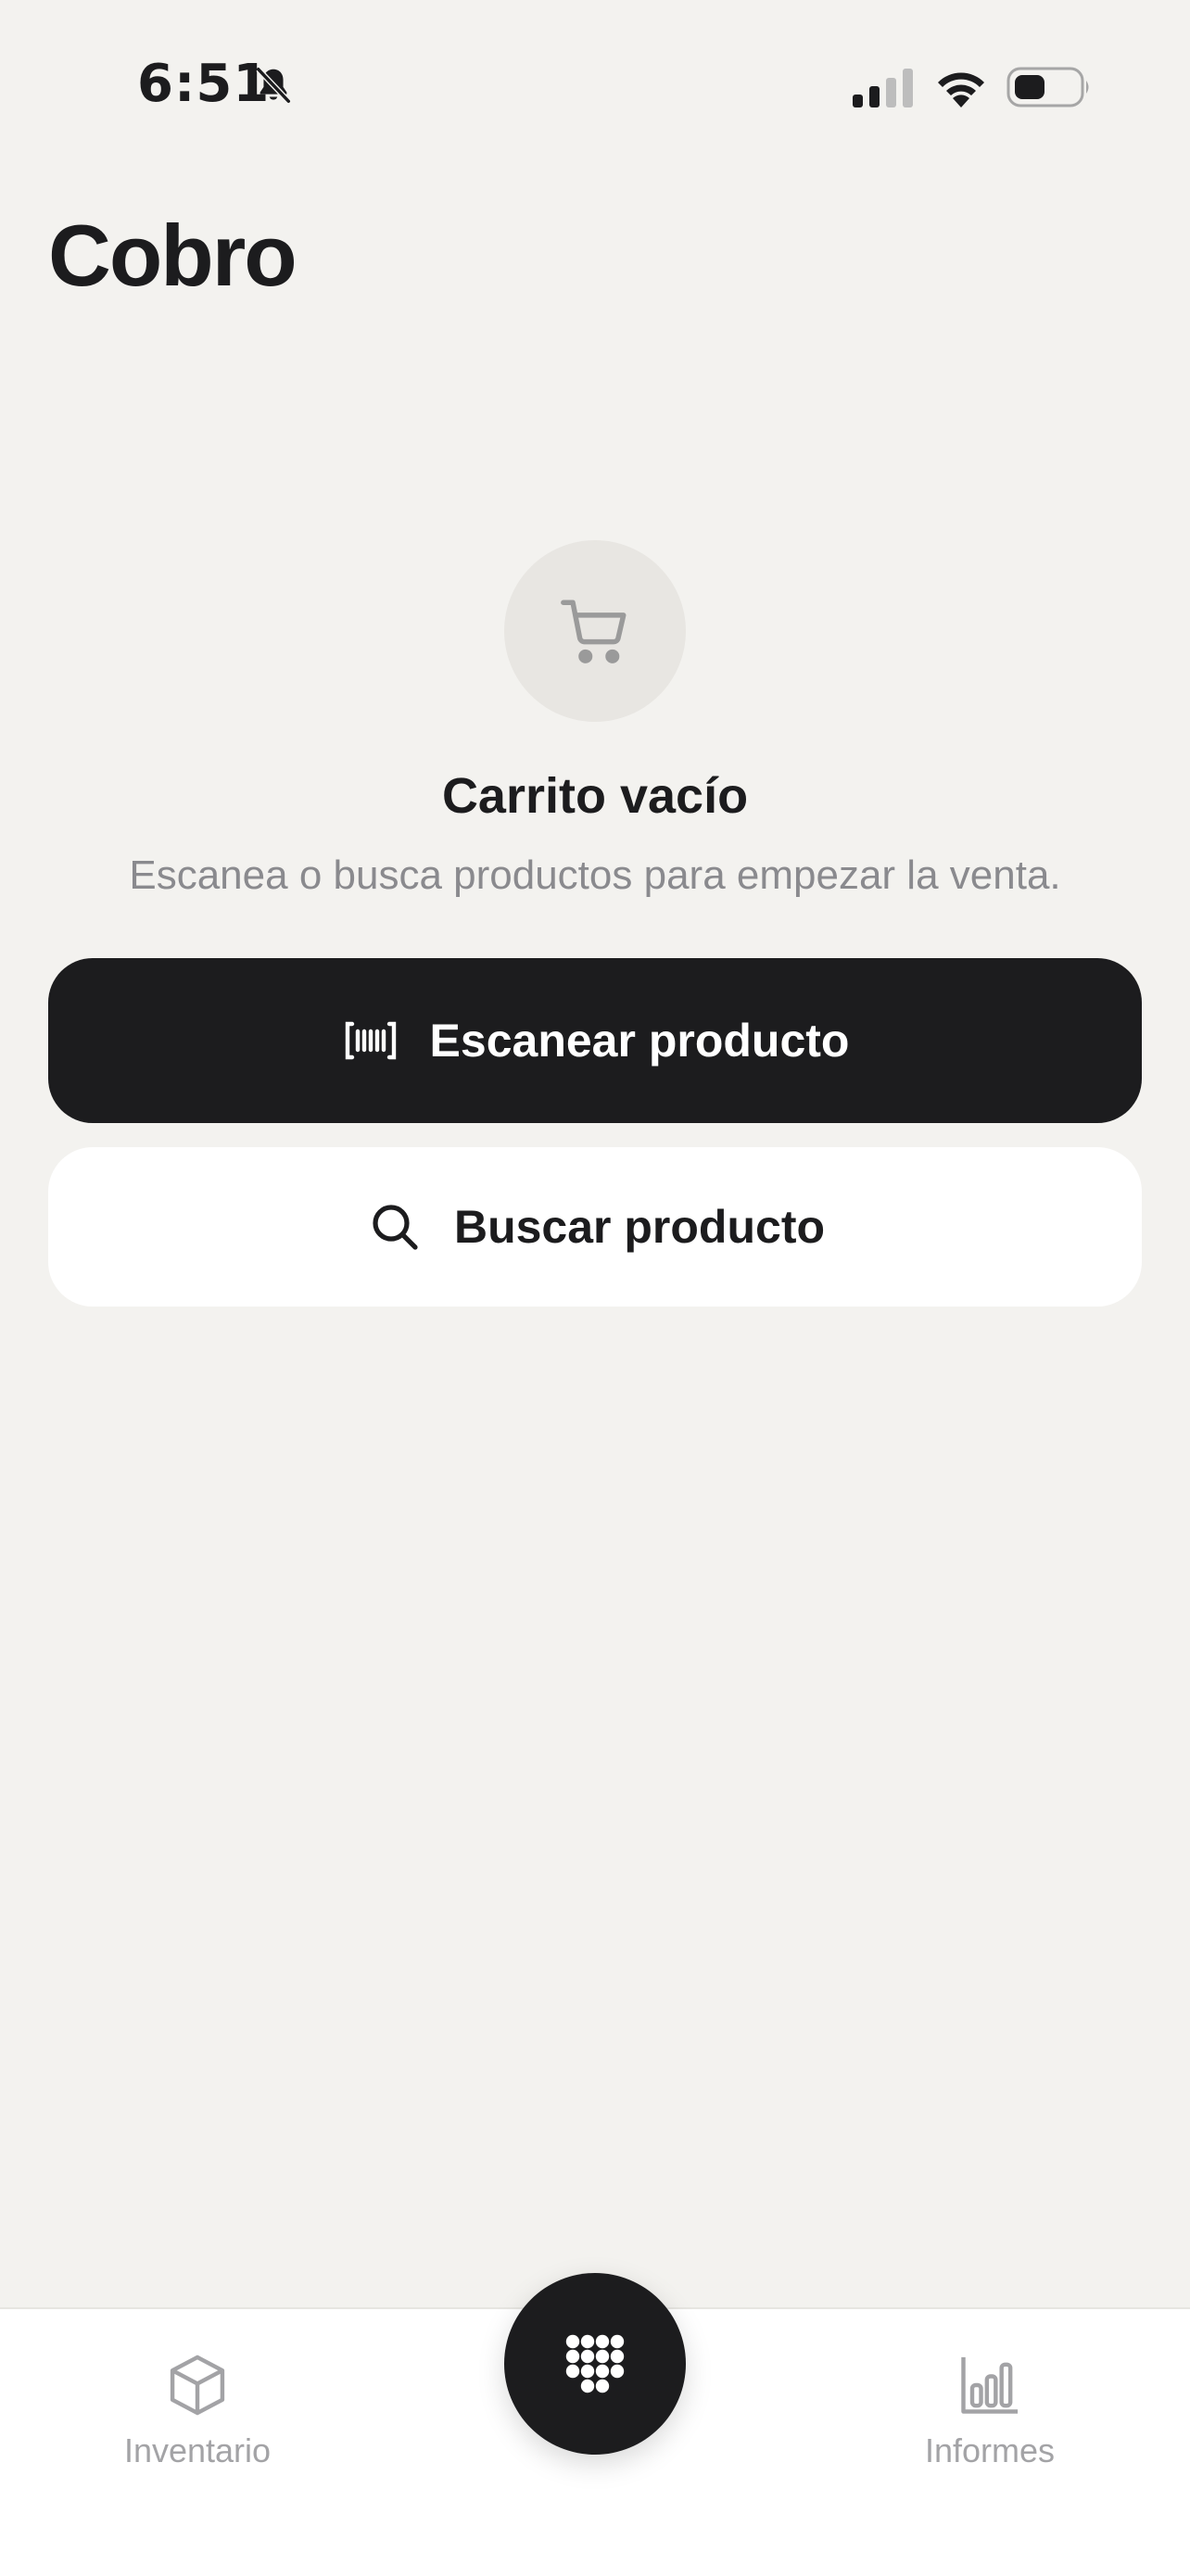 This screenshot has width=1190, height=2576. I want to click on scan-product-button: Escanear producto, so click(595, 1040).